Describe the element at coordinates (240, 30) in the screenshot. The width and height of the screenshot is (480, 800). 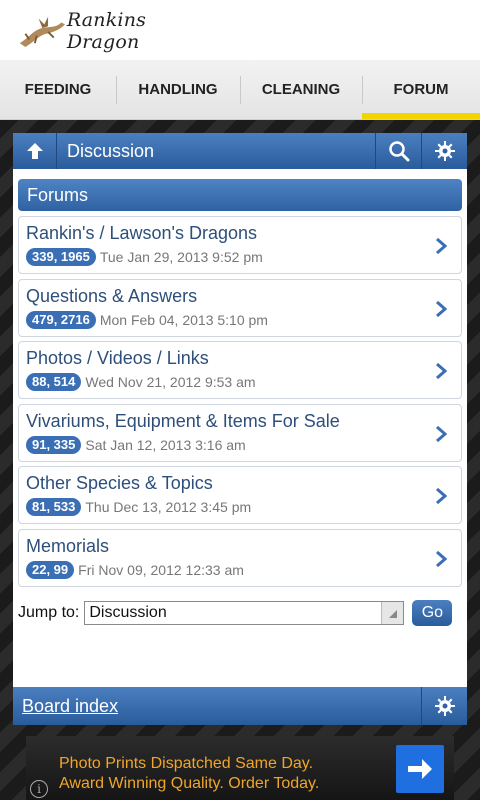
I see `app-header: Rankins Dragon` at that location.